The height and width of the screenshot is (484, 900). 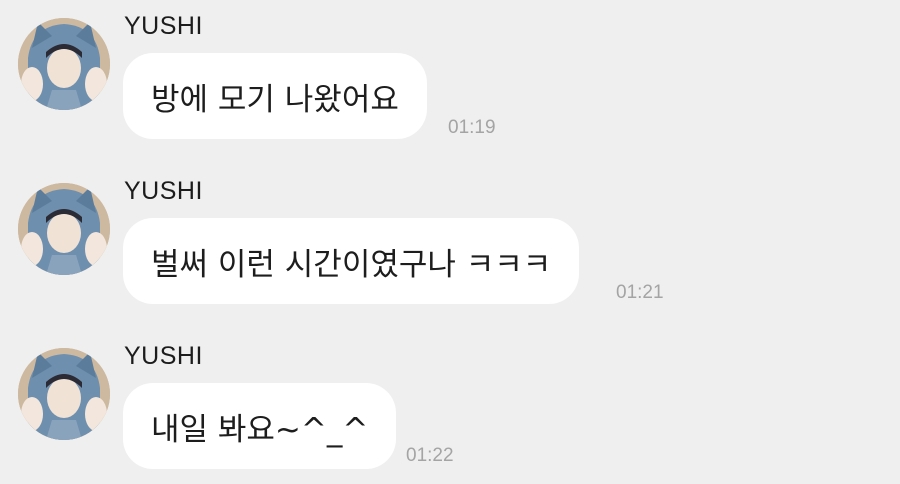 I want to click on message-timestamp: 01:19, so click(x=472, y=127).